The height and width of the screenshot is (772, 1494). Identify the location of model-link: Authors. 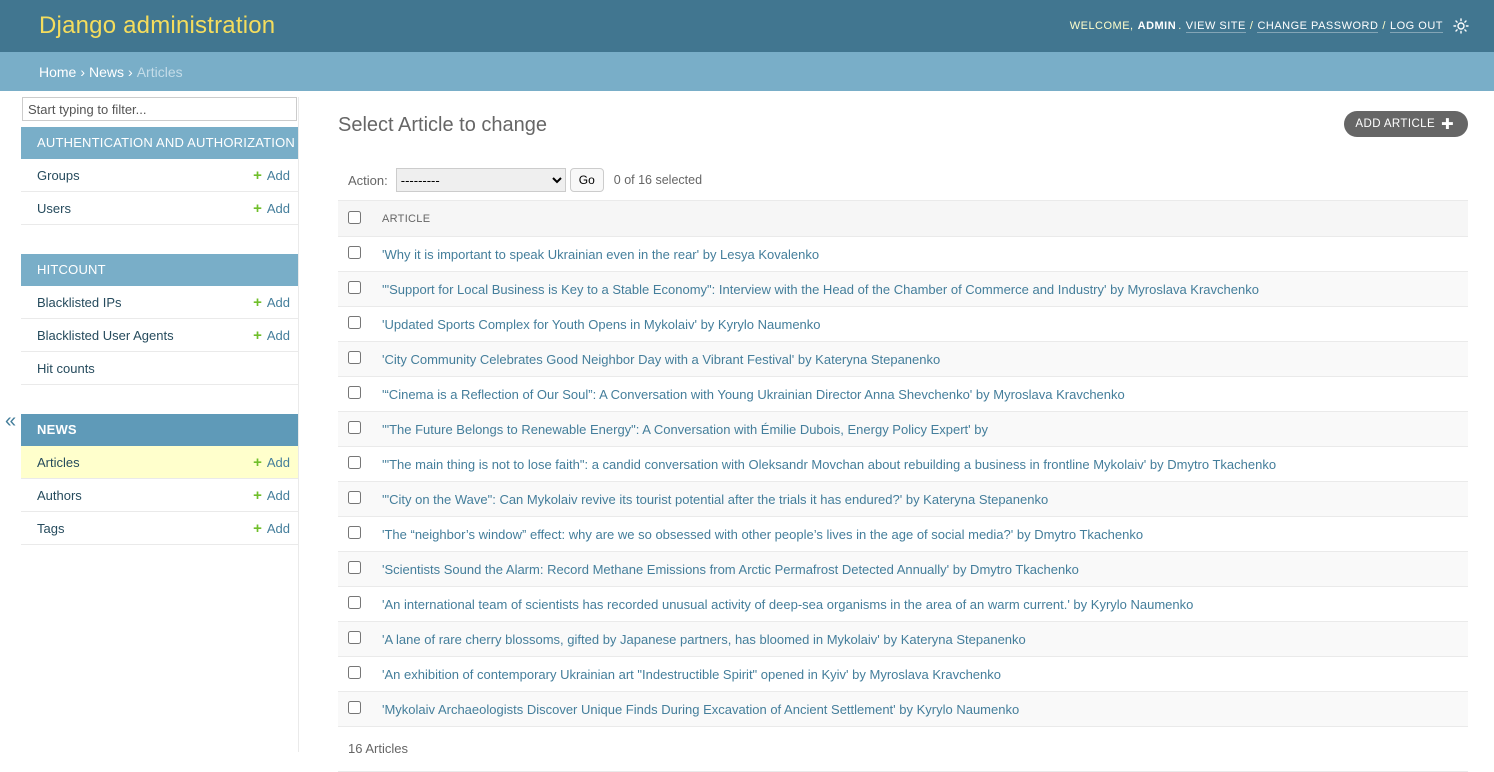
(59, 495).